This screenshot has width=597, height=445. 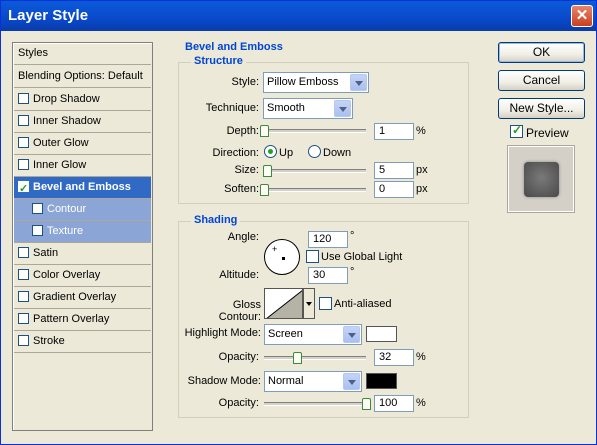 I want to click on highlight-opacity-slider, so click(x=315, y=358).